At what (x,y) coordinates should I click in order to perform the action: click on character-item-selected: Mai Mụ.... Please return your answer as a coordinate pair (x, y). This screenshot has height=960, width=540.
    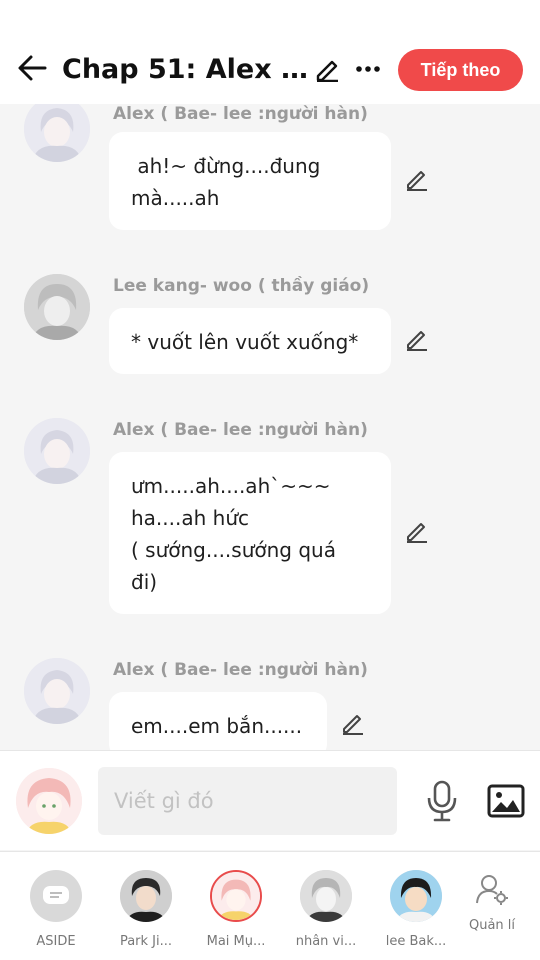
    Looking at the image, I should click on (236, 909).